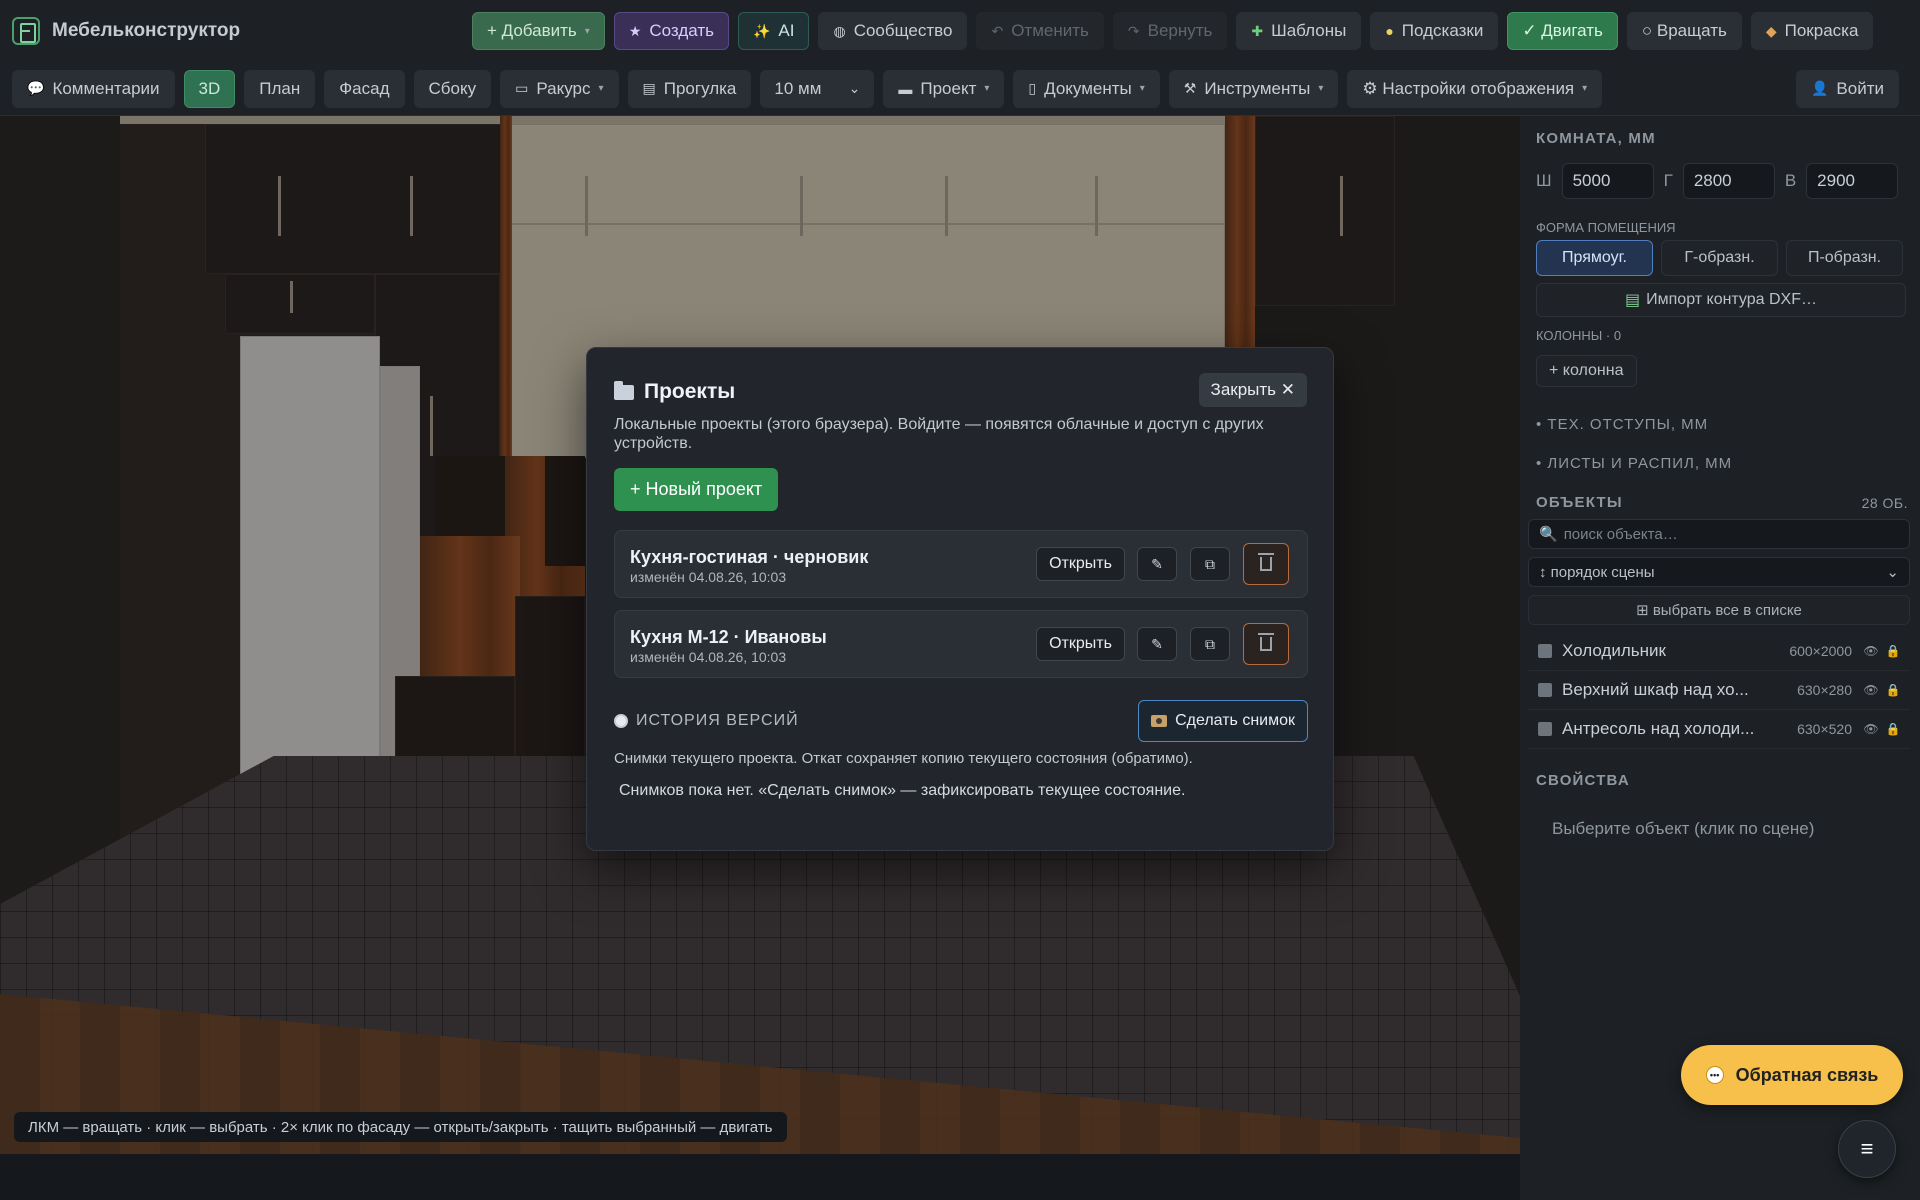 This screenshot has height=1200, width=1920. I want to click on community-button: ◍ Сообщество, so click(893, 31).